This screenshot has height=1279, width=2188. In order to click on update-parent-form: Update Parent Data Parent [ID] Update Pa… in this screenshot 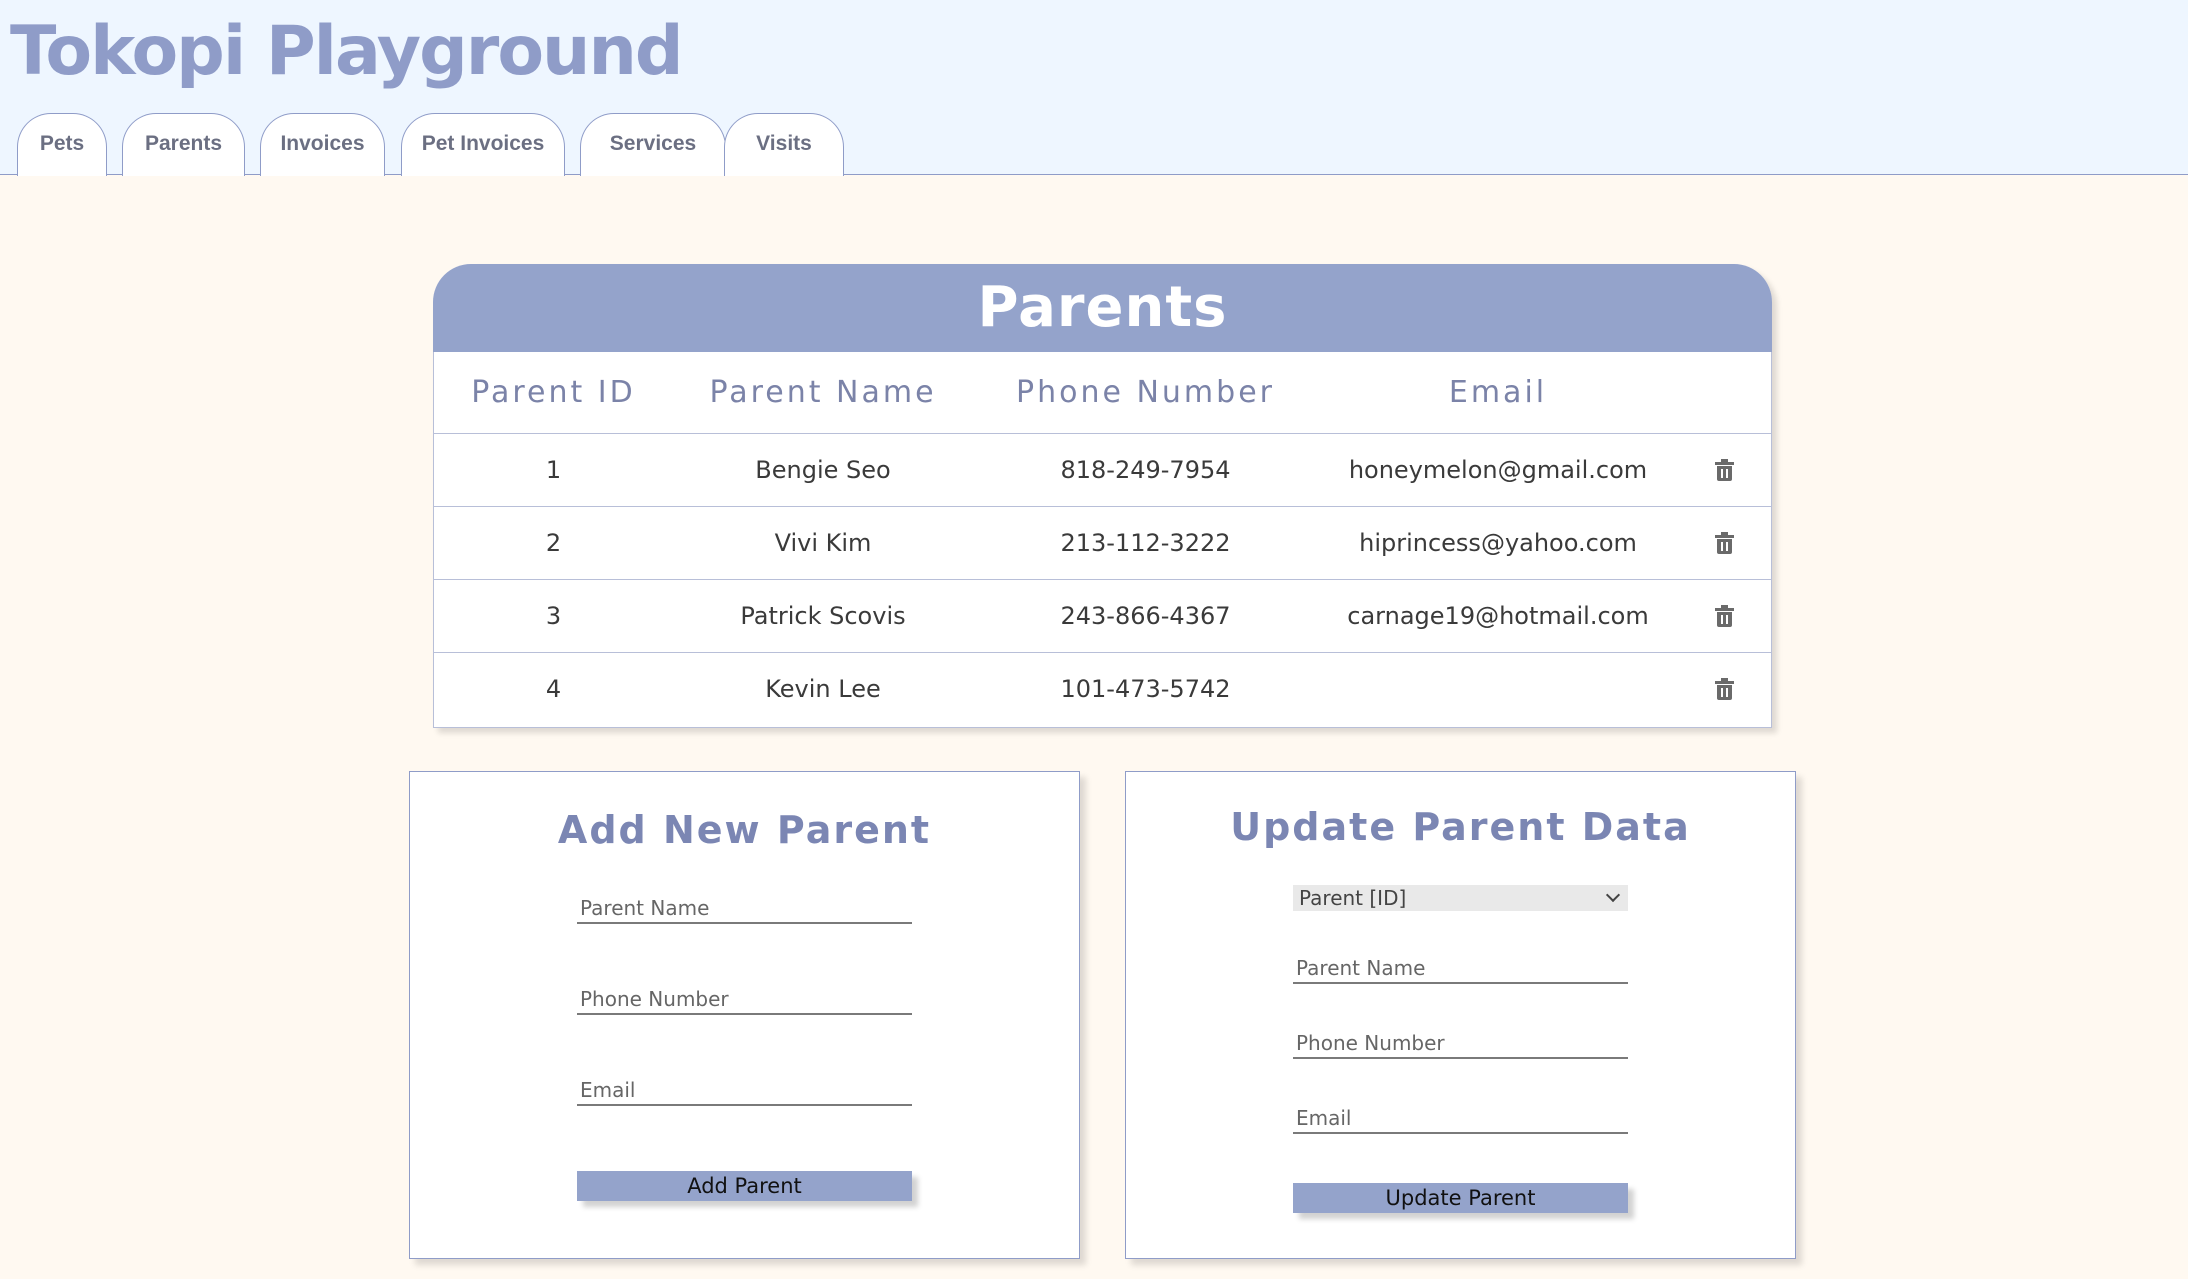, I will do `click(1460, 1015)`.